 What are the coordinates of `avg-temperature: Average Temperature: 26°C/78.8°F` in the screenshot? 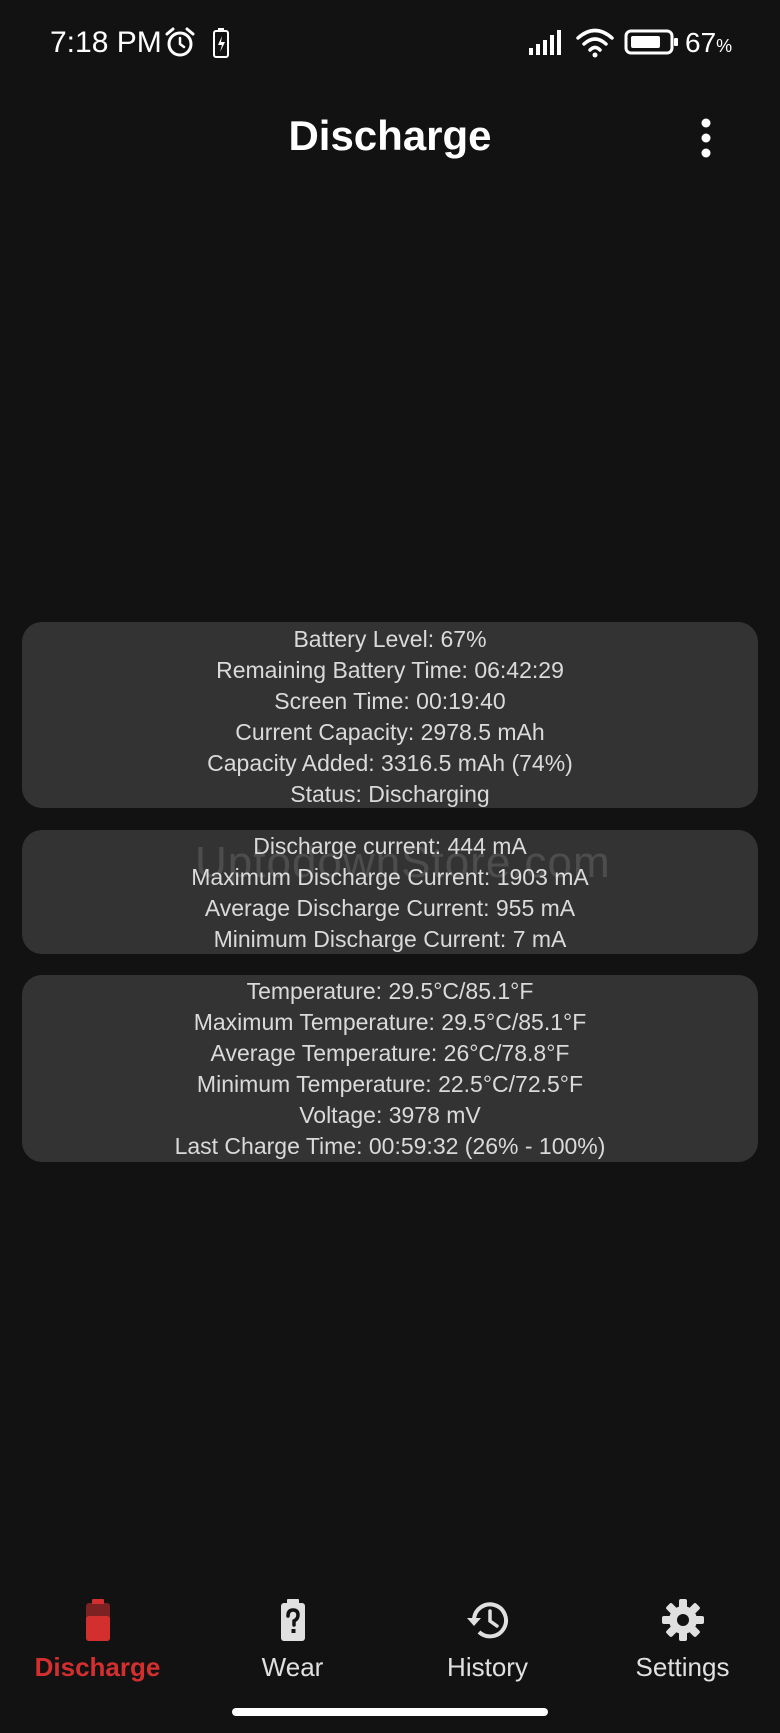 It's located at (390, 1053).